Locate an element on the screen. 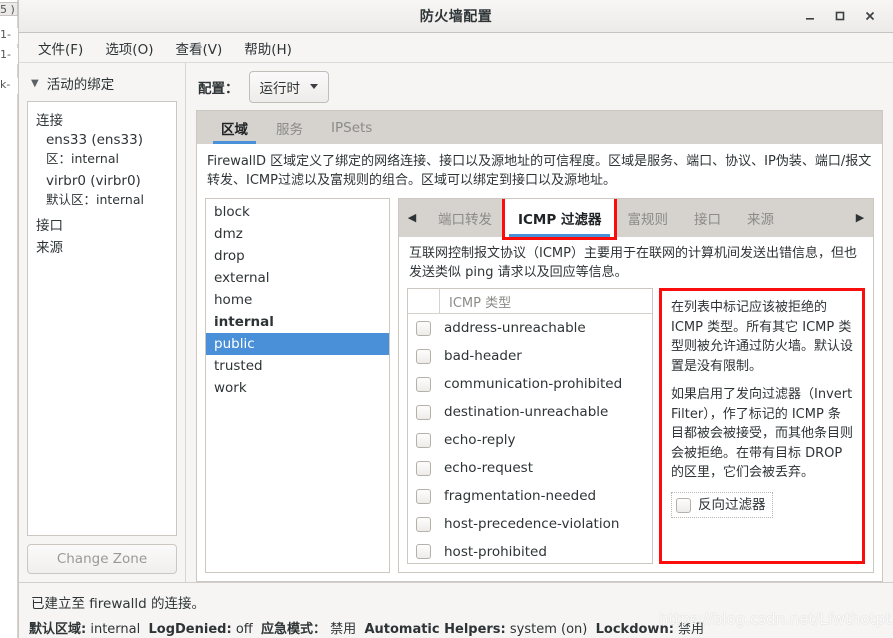  icmp-type-label: fragmentation-needed is located at coordinates (520, 496).